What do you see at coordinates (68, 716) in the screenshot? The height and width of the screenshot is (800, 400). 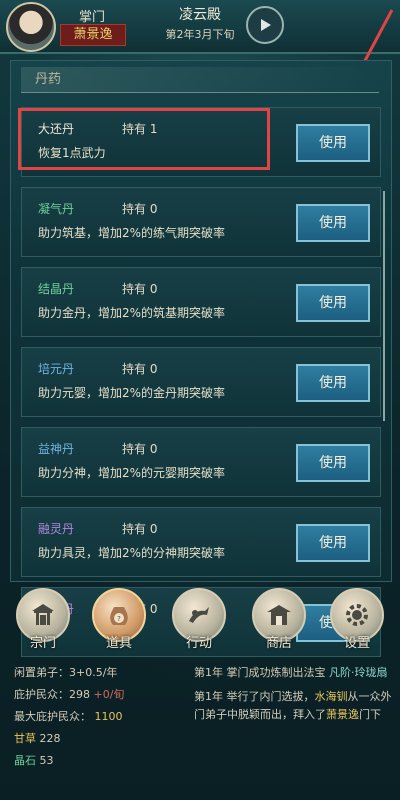 I see `max-protect-stat: 最大庇护民众： 1100` at bounding box center [68, 716].